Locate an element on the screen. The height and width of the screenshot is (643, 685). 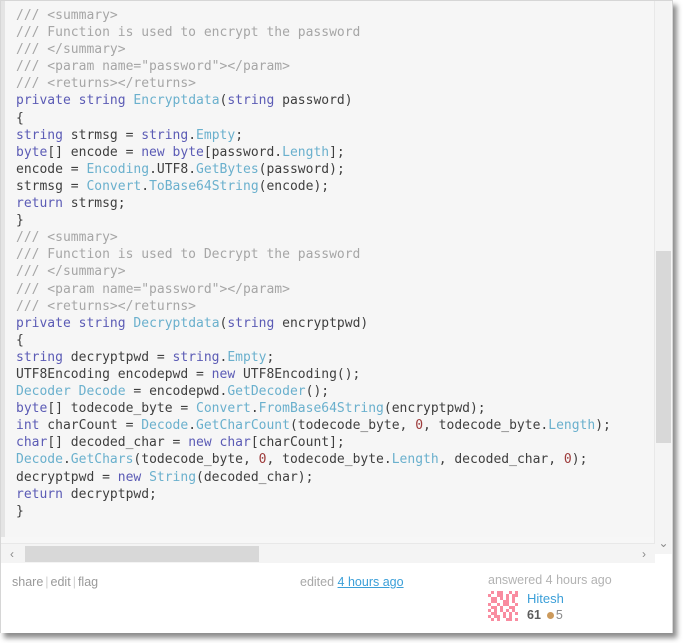
chevron-right-icon: › is located at coordinates (644, 553).